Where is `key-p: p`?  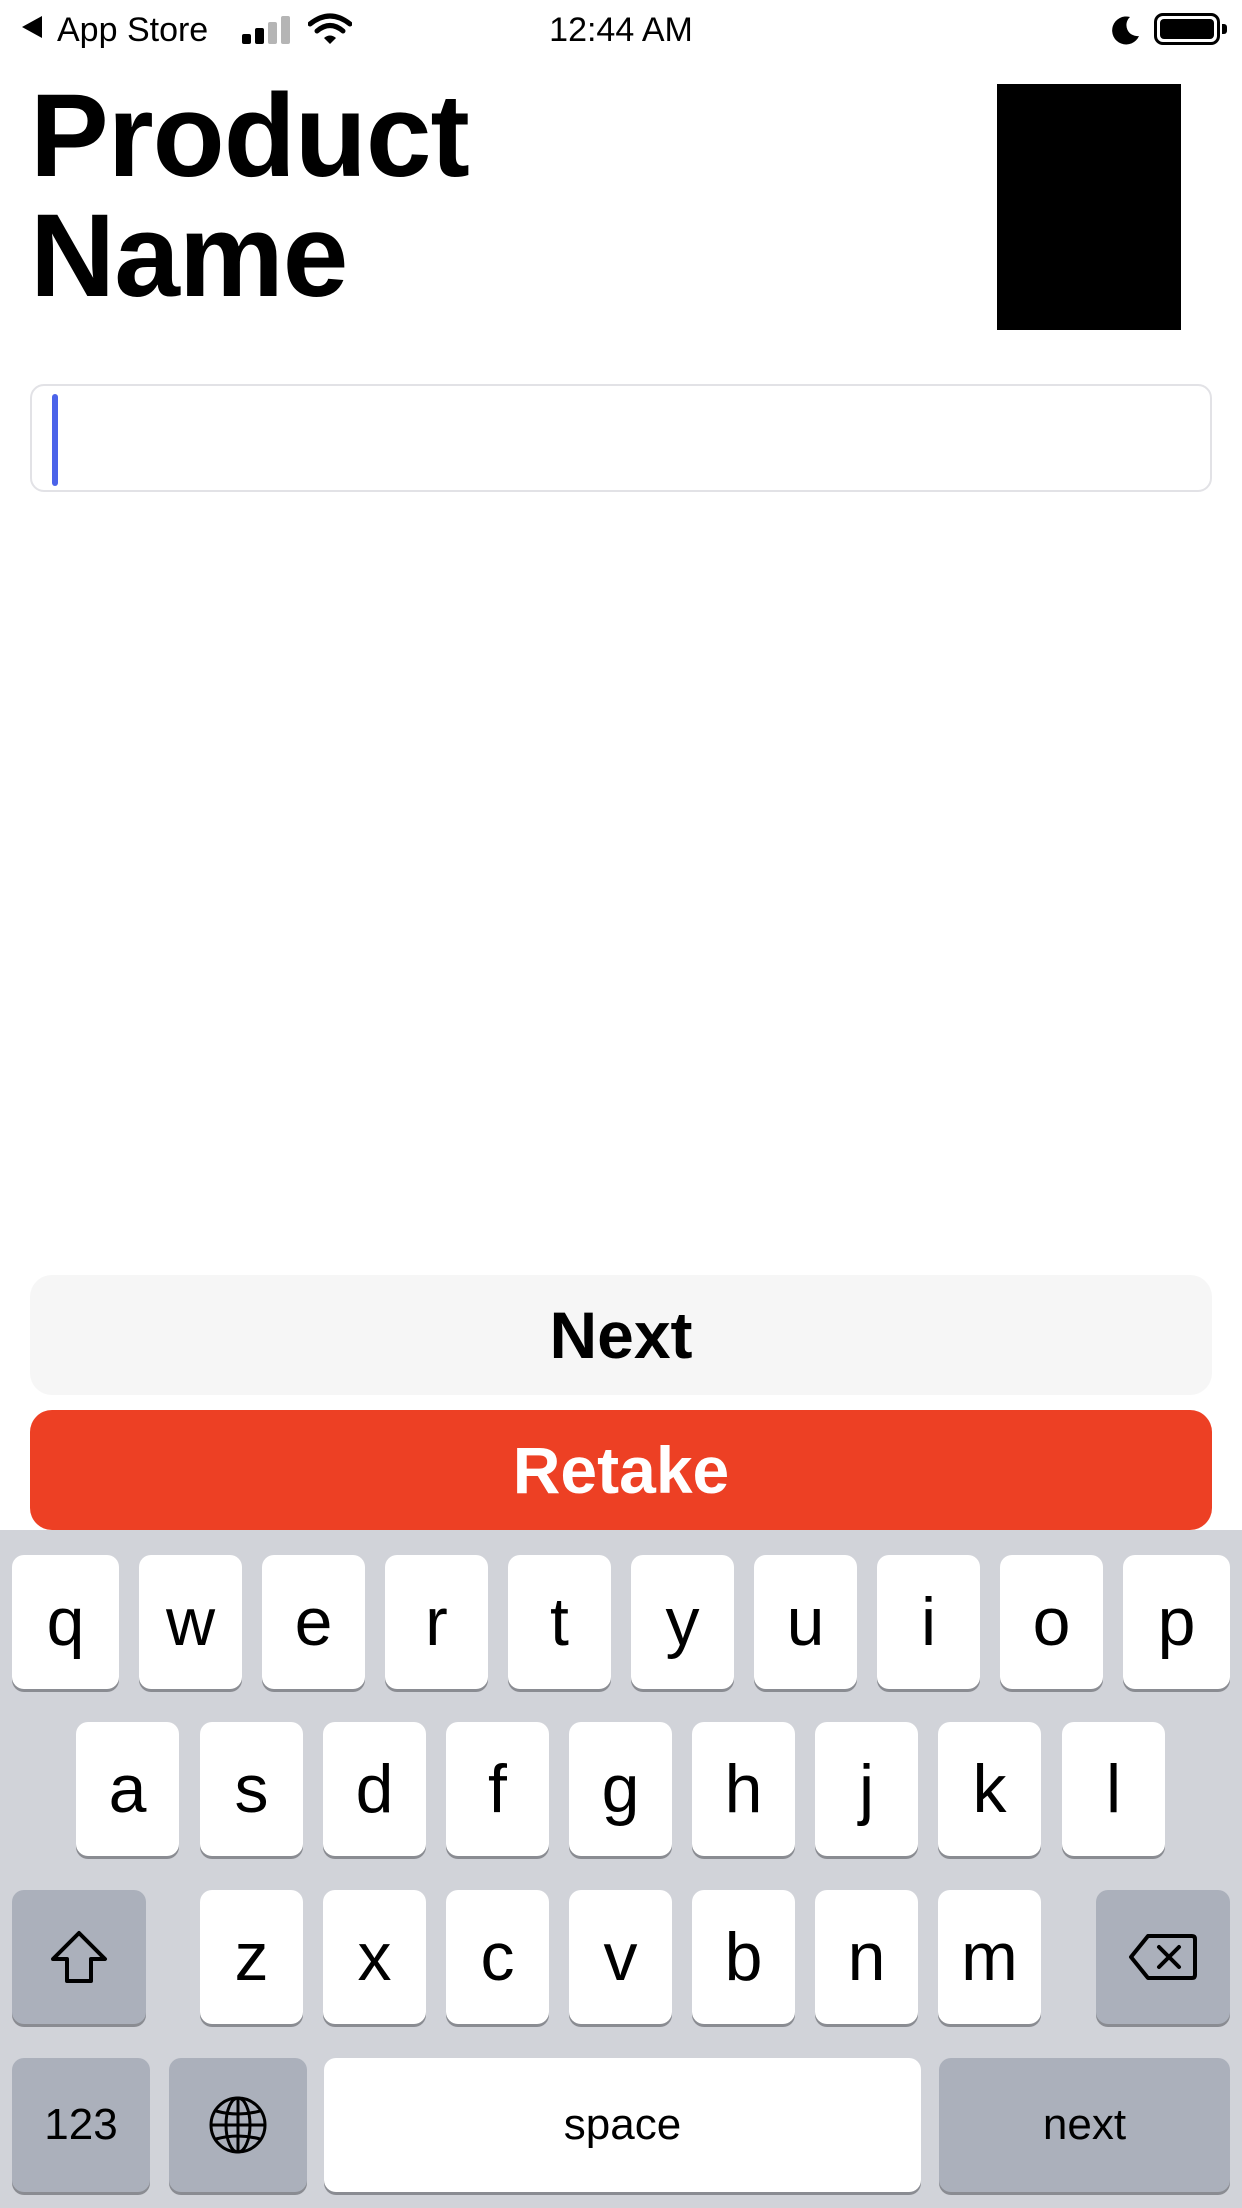 key-p: p is located at coordinates (1176, 1622).